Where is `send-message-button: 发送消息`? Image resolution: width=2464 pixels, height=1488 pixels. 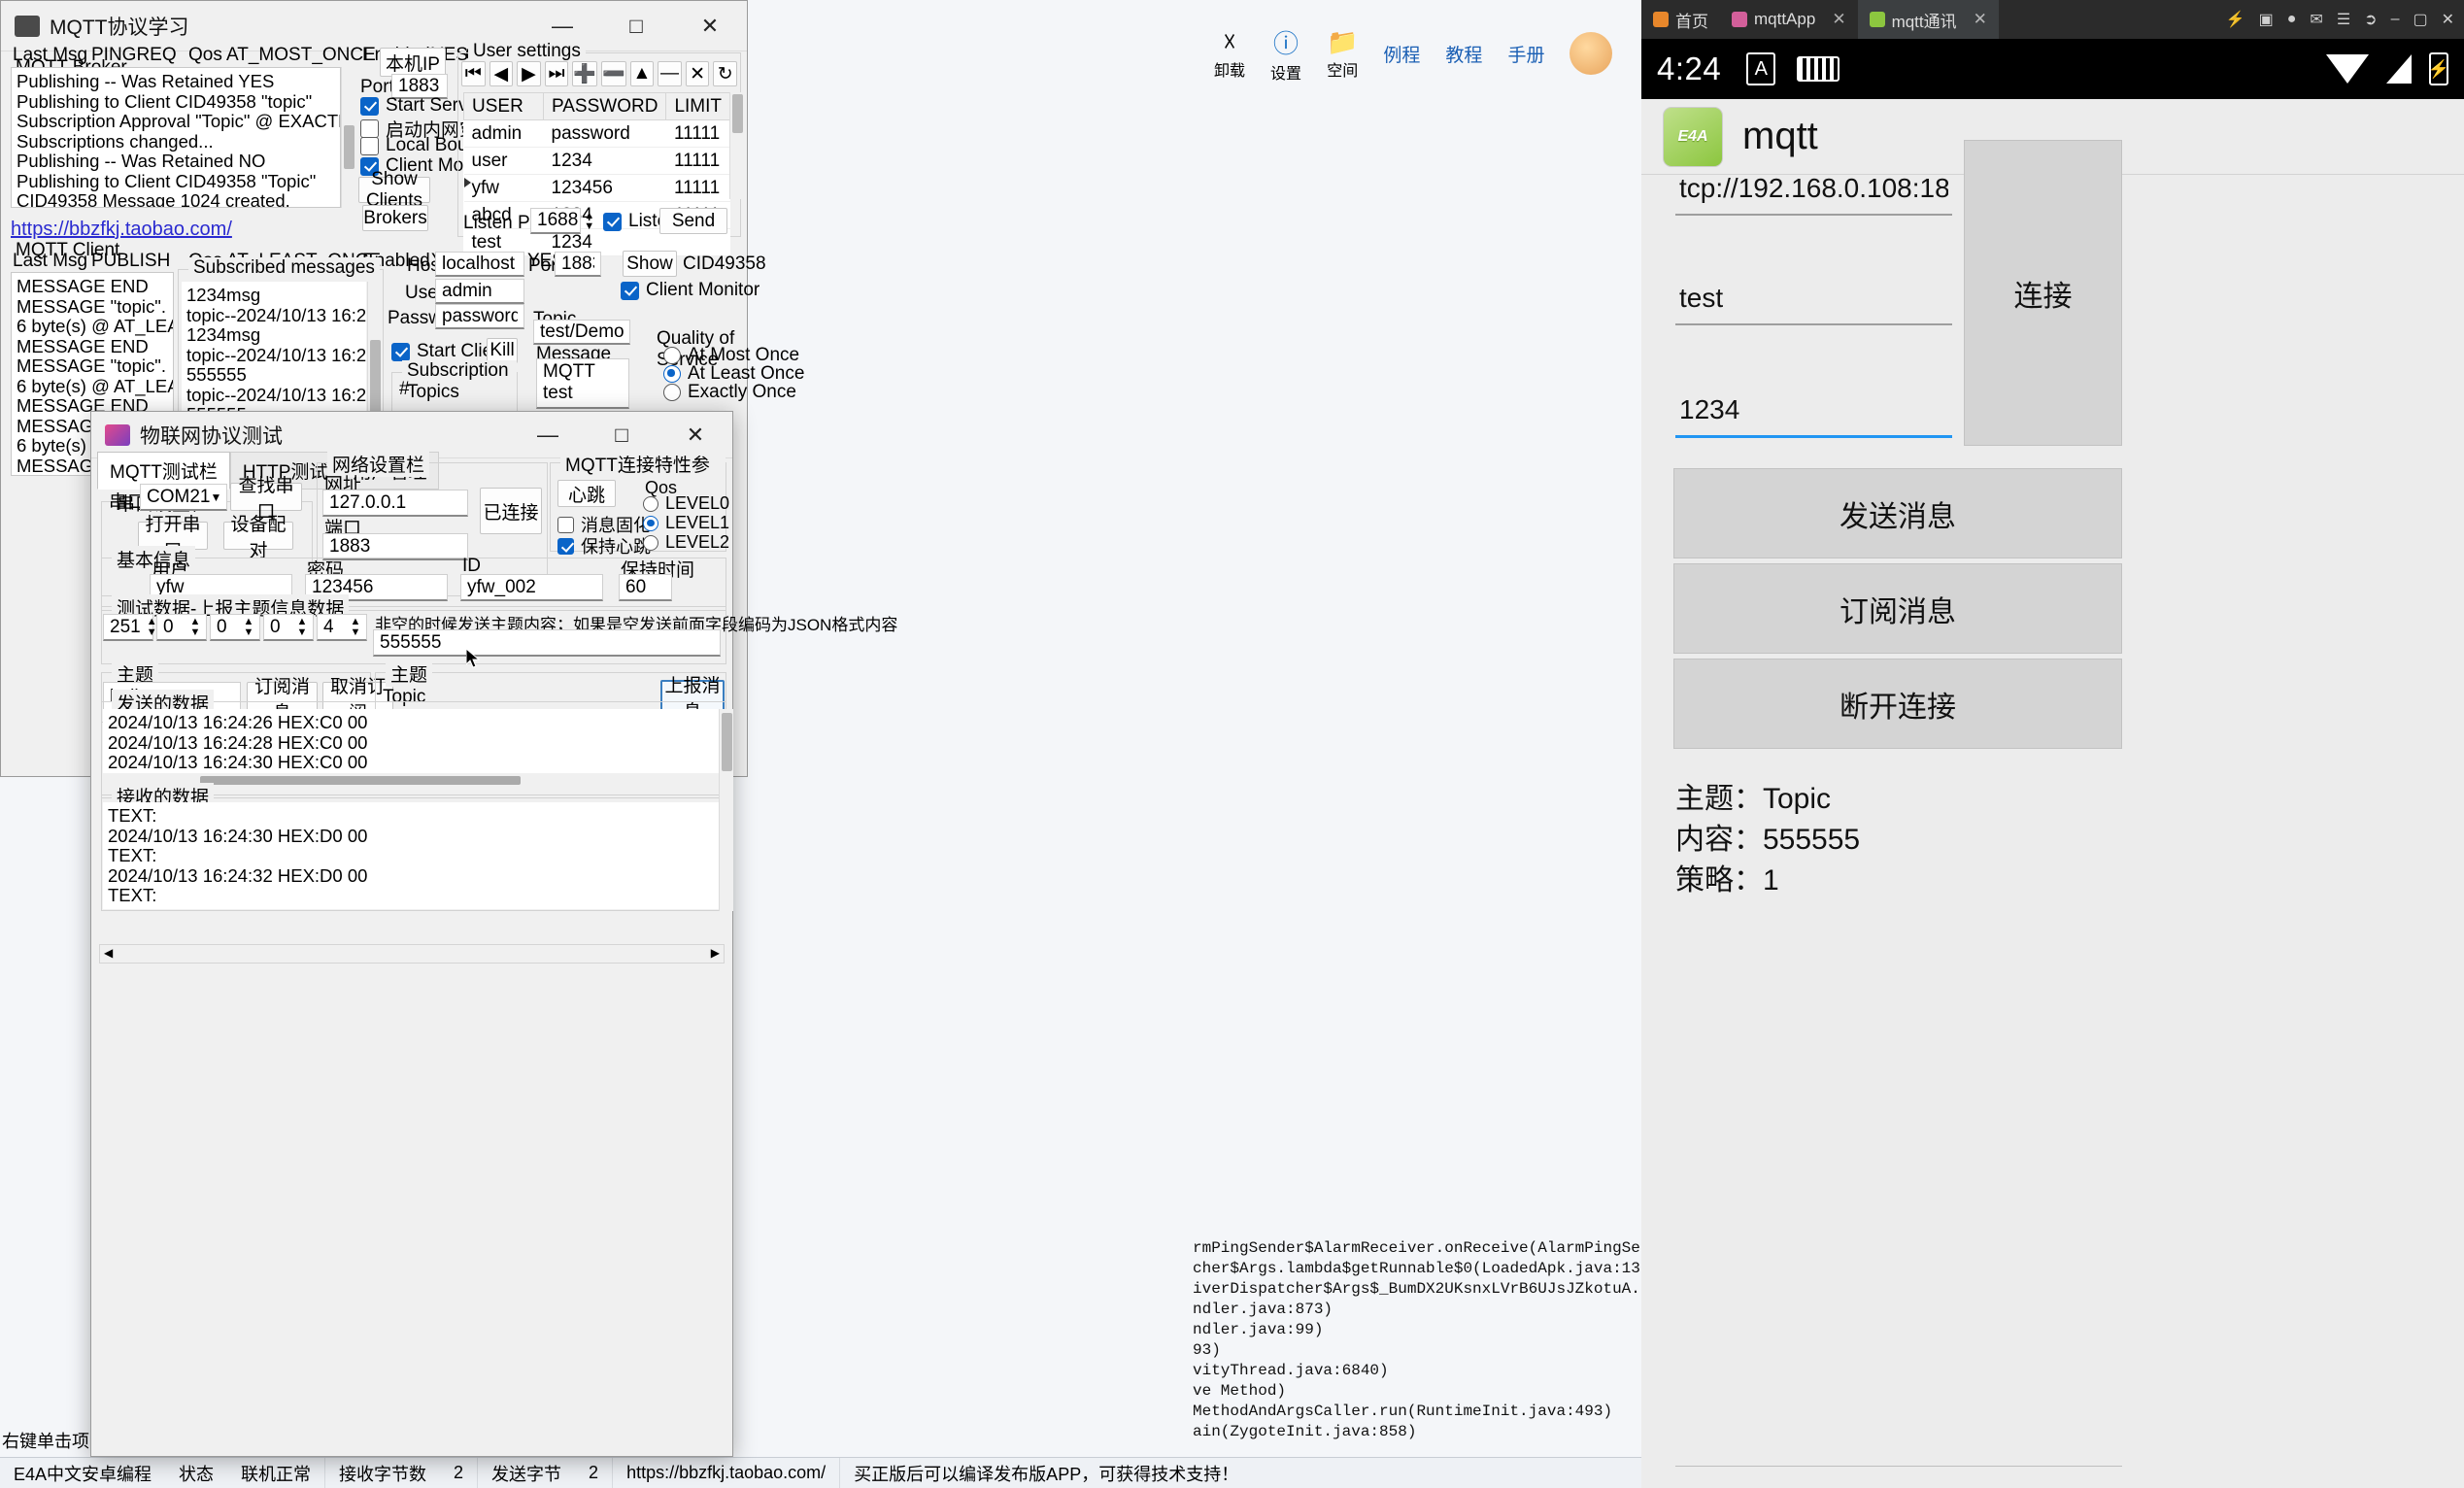
send-message-button: 发送消息 is located at coordinates (1897, 513).